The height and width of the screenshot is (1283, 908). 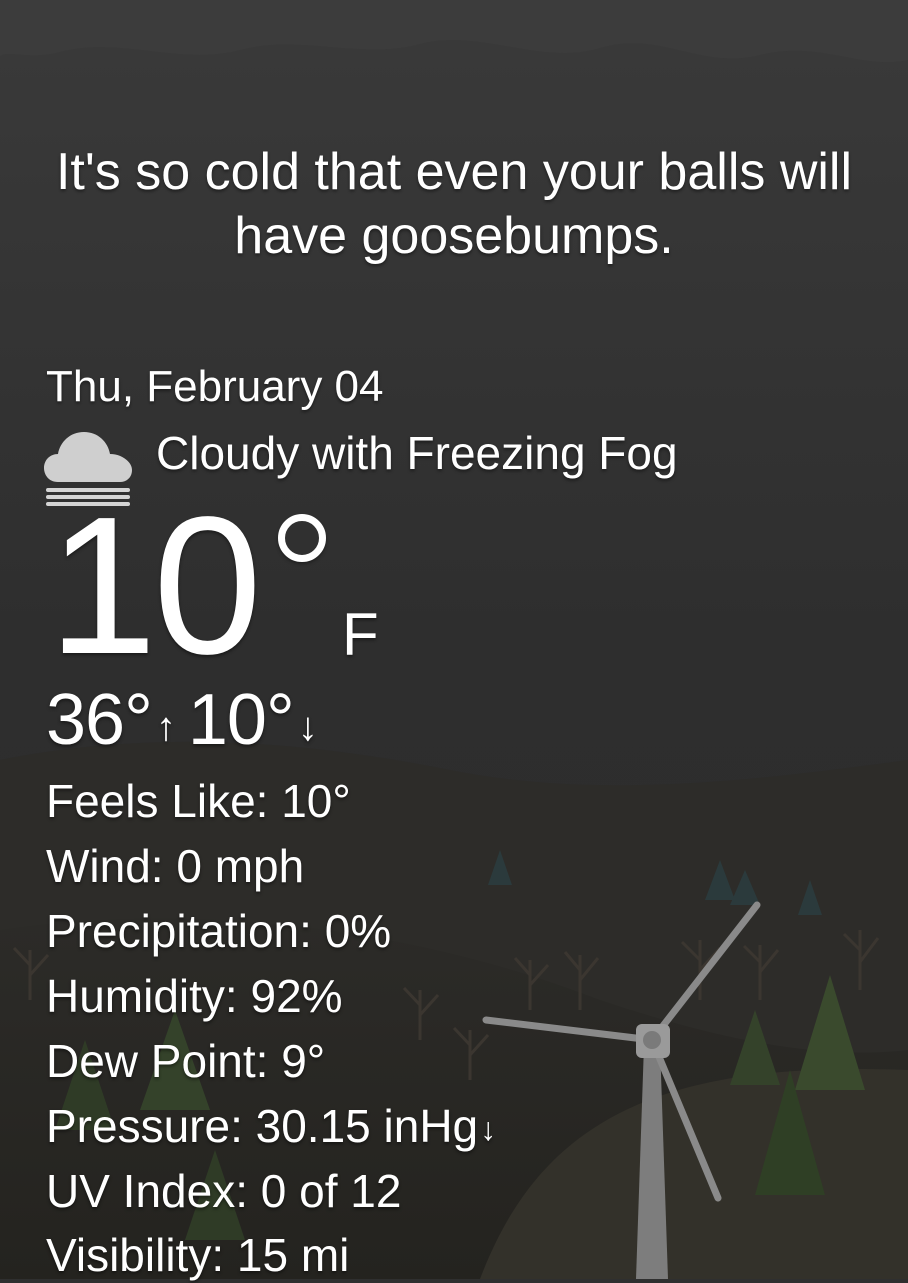 I want to click on visibility: Visibility: 15 mi, so click(x=198, y=1255).